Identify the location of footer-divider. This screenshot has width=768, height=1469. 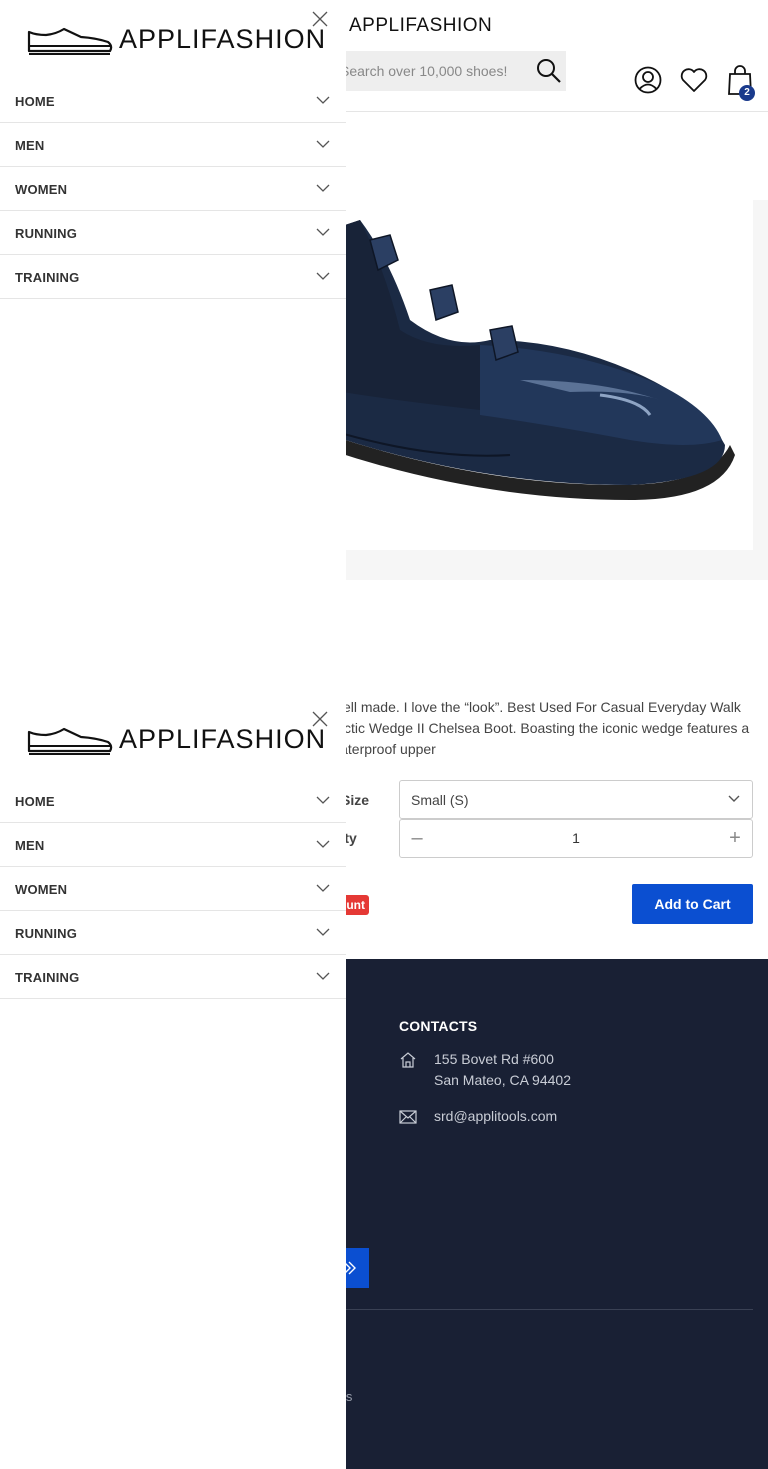
(541, 1309).